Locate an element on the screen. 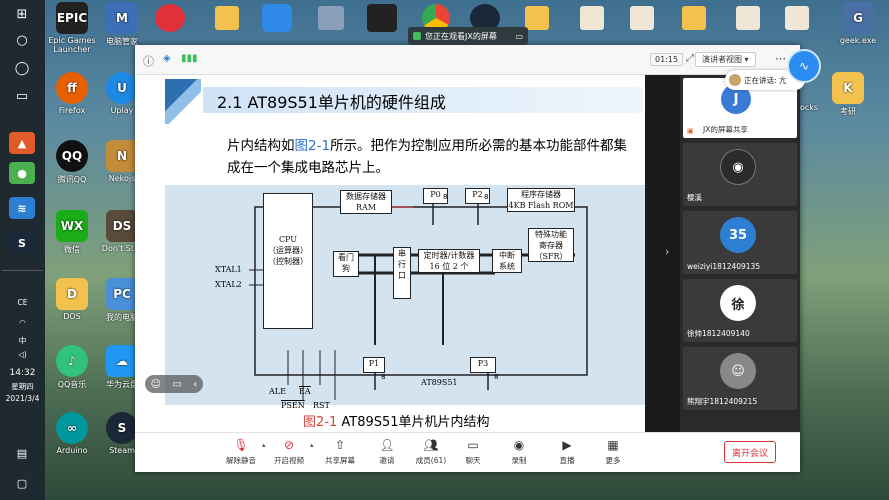 Image resolution: width=889 pixels, height=500 pixels. diagram-watchdog-label: 看门 狗 is located at coordinates (346, 263).